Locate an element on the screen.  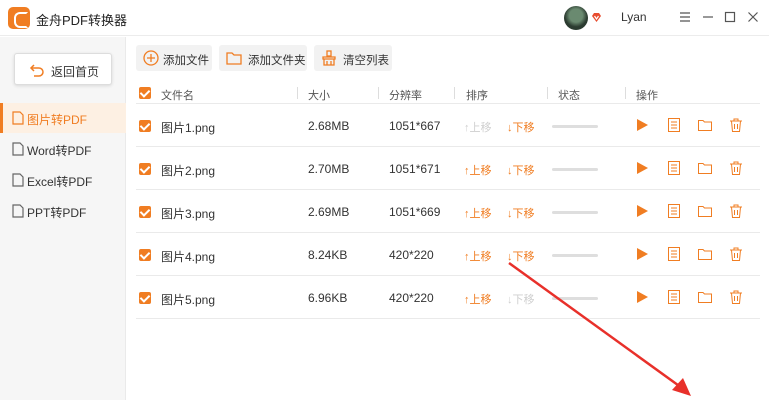
back-home-button: 返回首页 is located at coordinates (63, 69).